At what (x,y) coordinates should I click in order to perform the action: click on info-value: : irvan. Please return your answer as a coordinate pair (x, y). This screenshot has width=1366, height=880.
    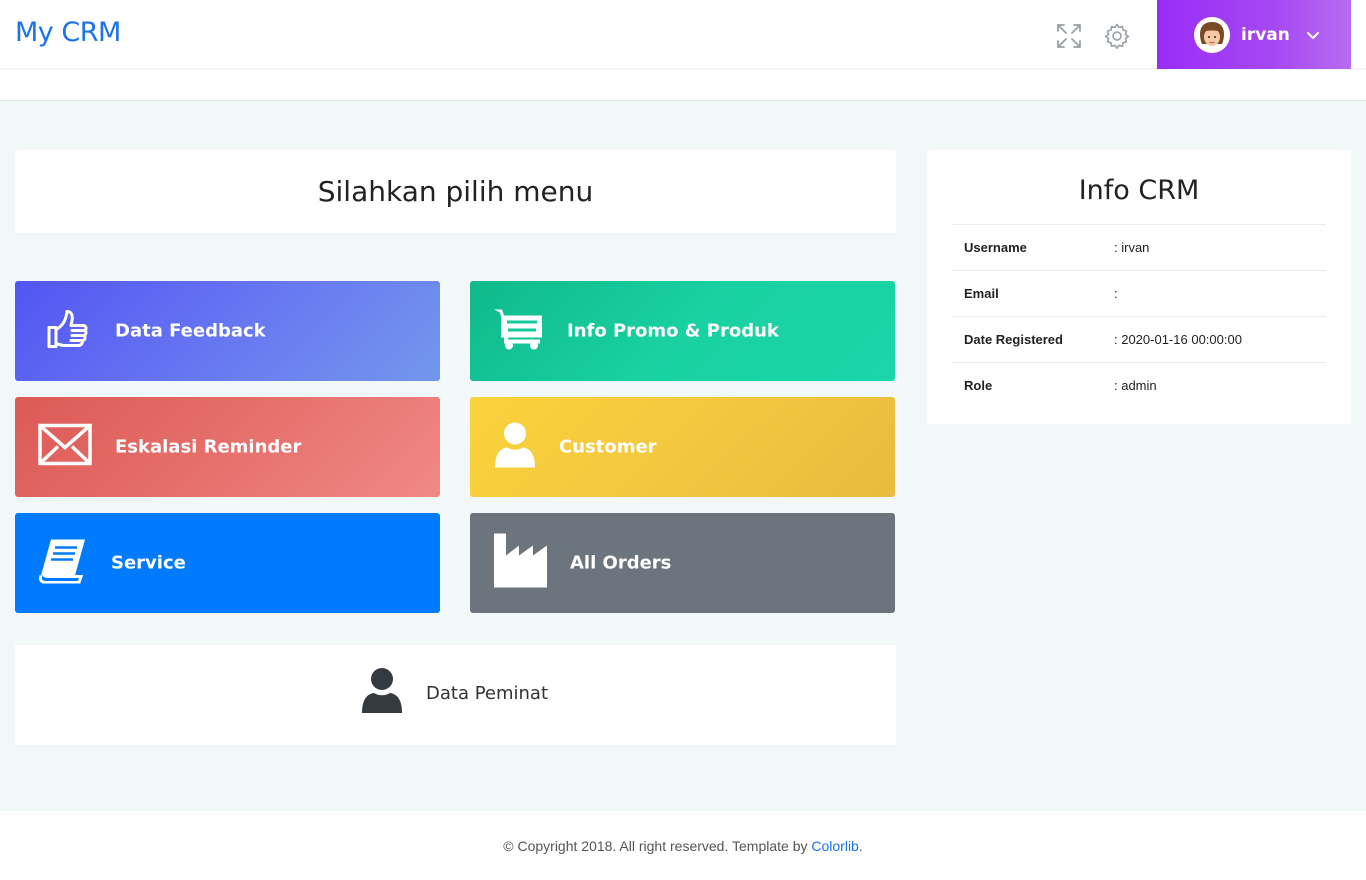
    Looking at the image, I should click on (1220, 247).